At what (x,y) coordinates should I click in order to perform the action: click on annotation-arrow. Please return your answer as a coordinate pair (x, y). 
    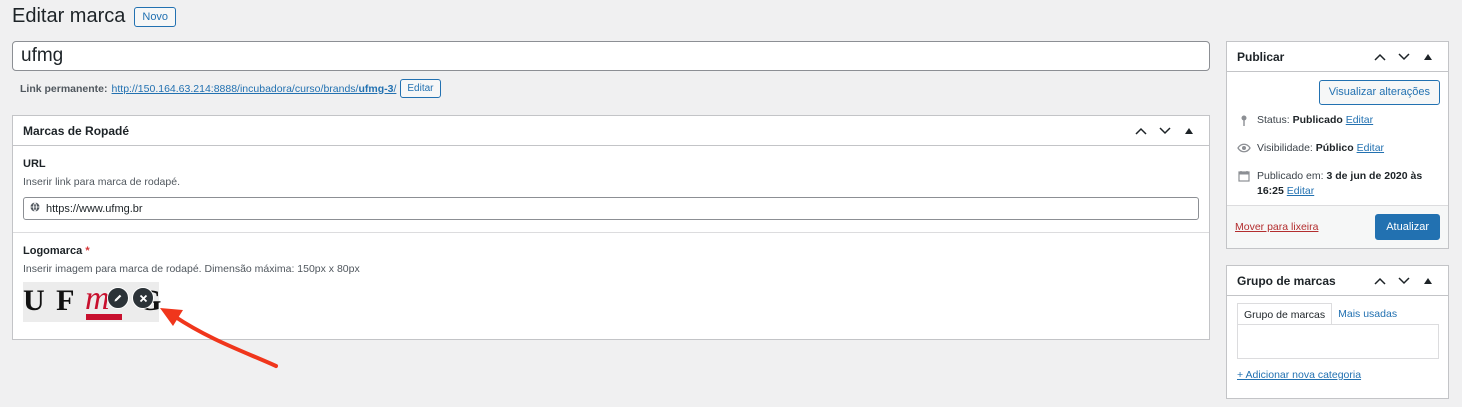
    Looking at the image, I should click on (219, 338).